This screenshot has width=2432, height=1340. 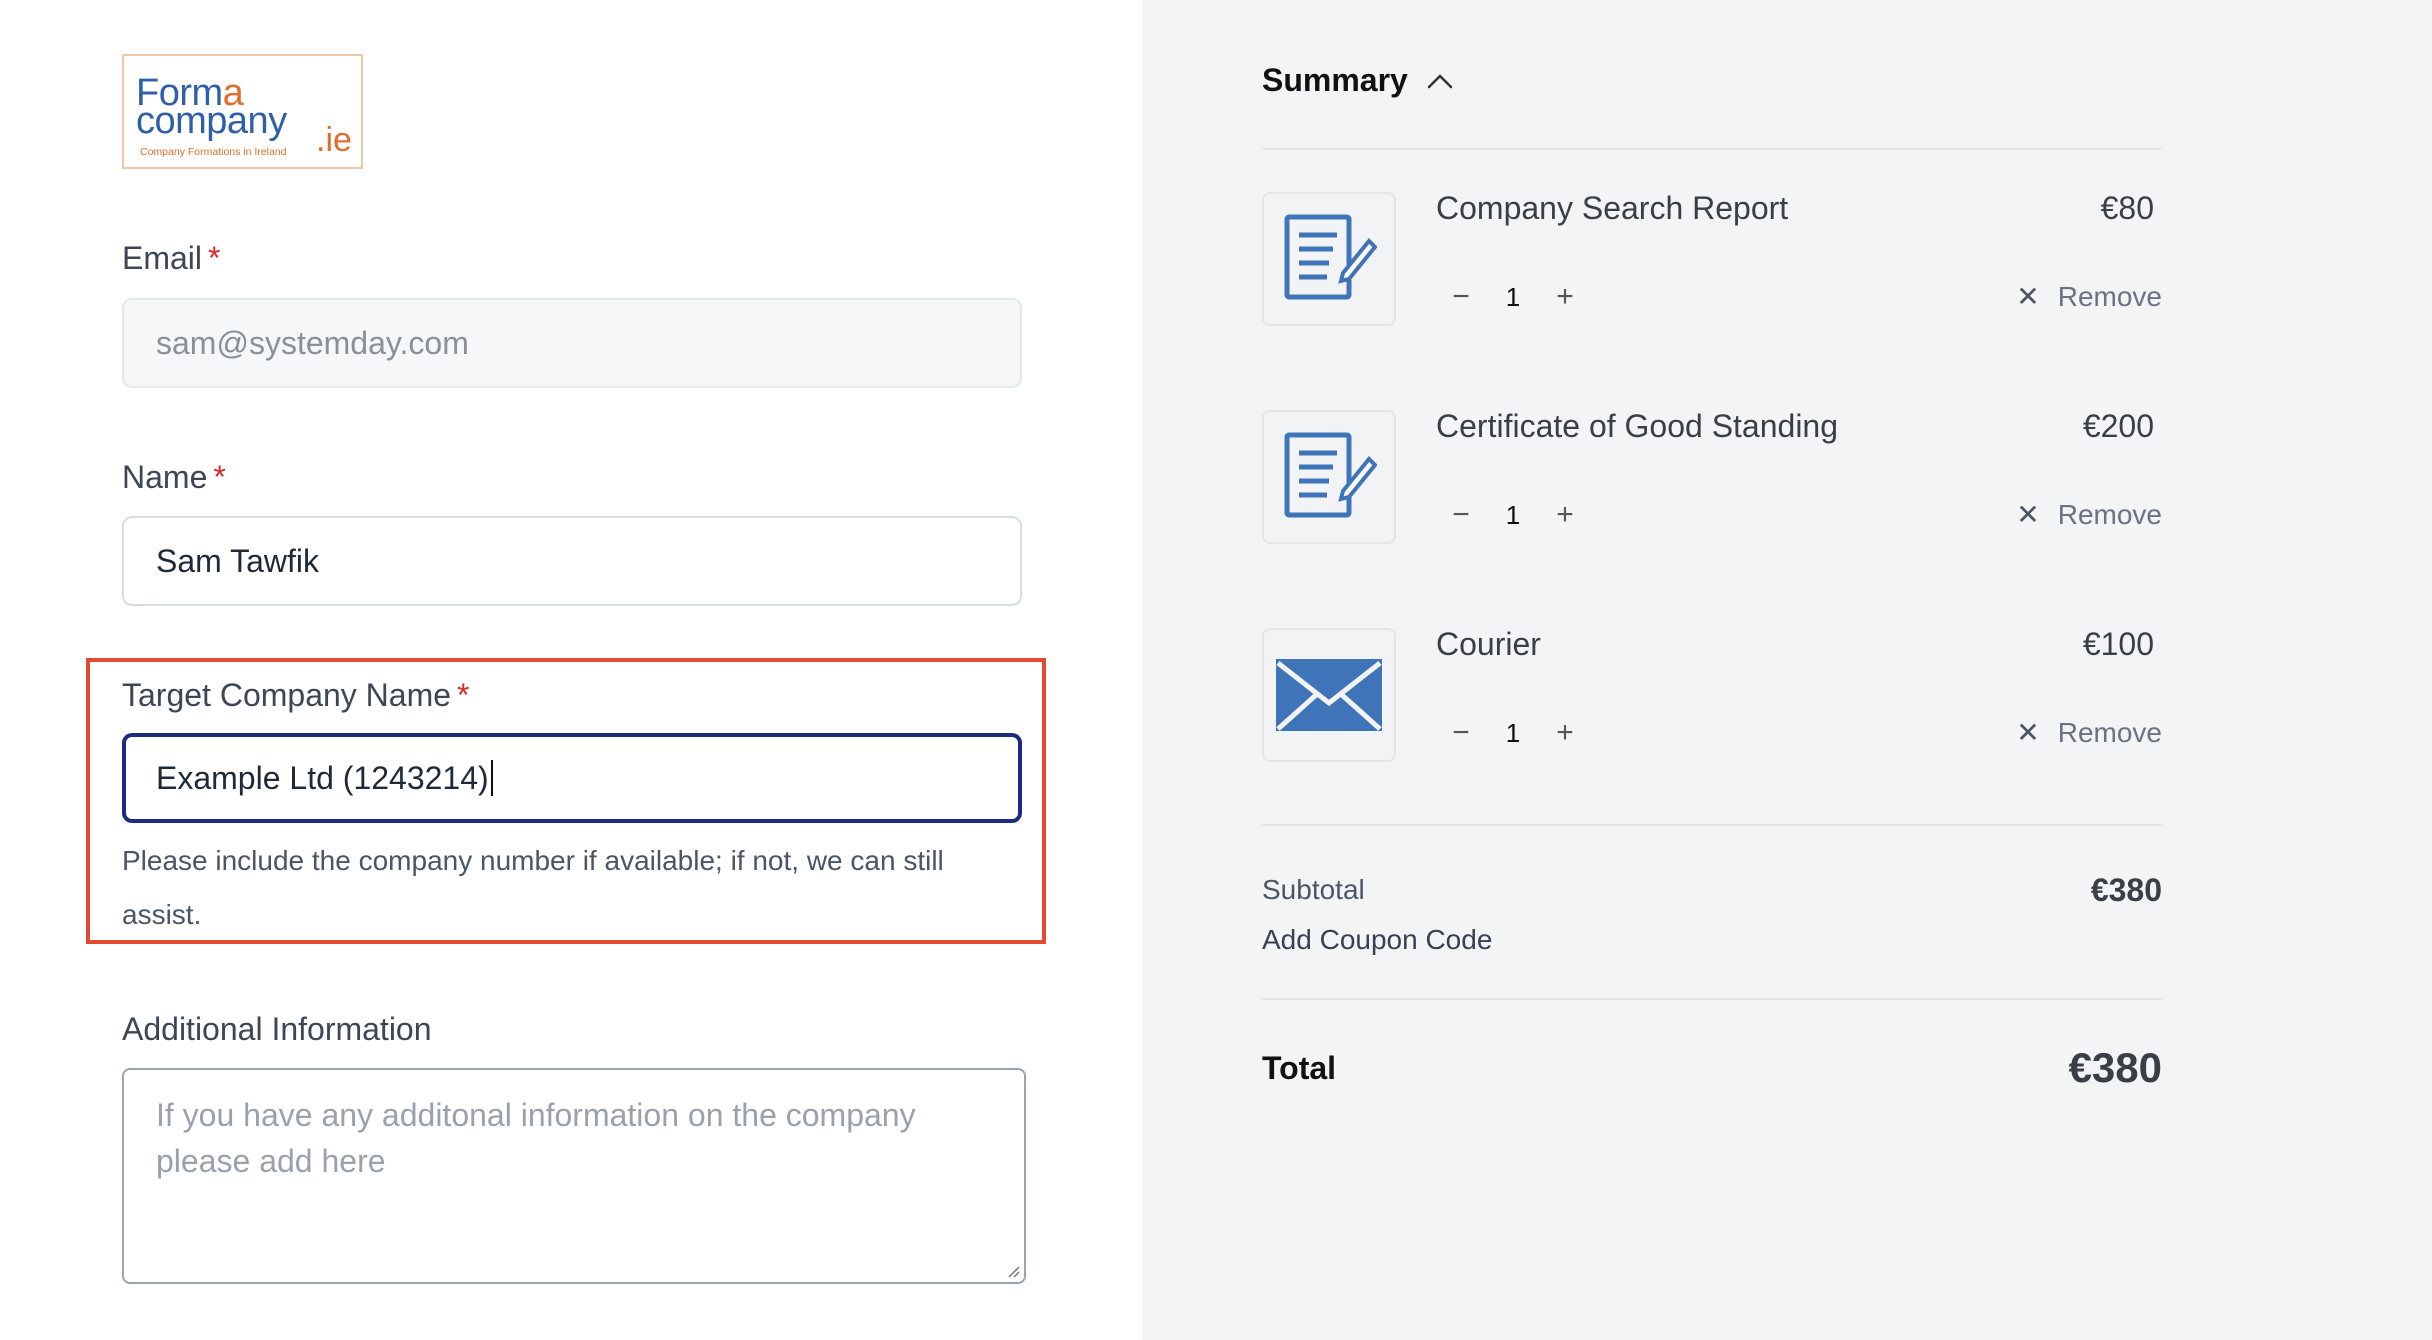 What do you see at coordinates (2118, 644) in the screenshot?
I see `item-price: €100` at bounding box center [2118, 644].